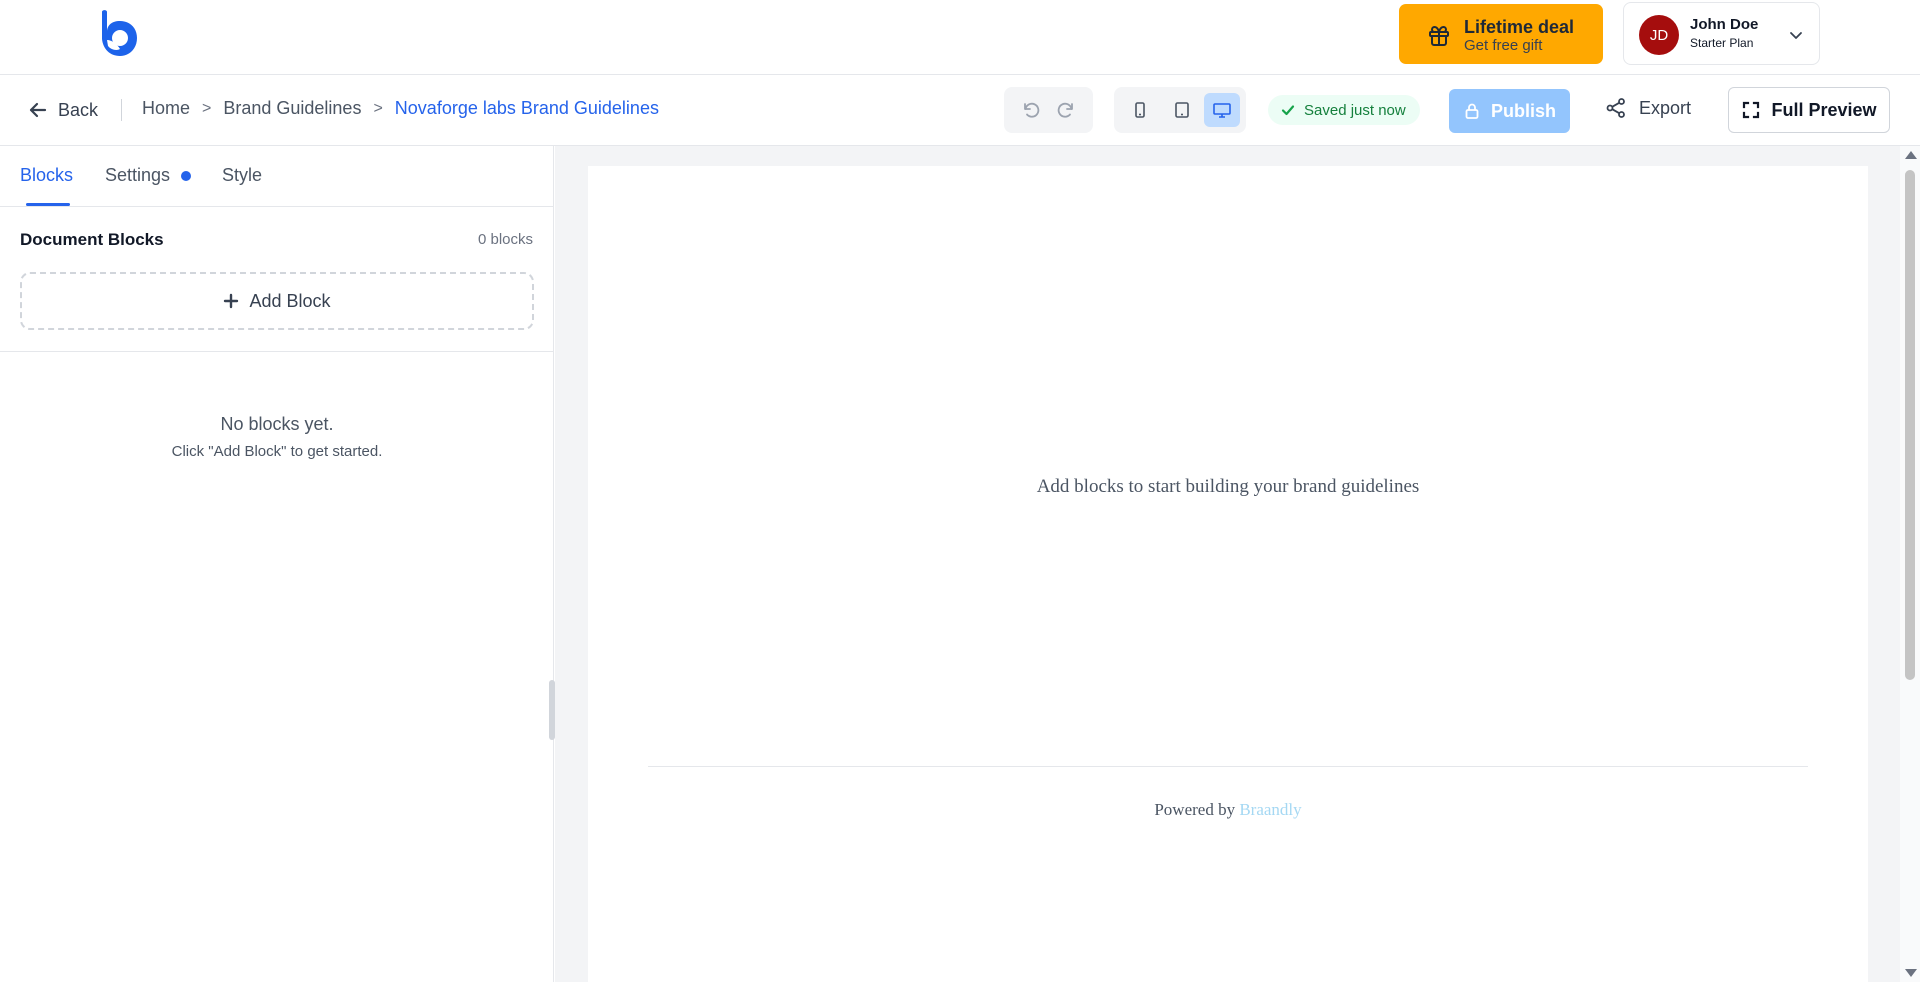 This screenshot has height=982, width=1920. What do you see at coordinates (1721, 33) in the screenshot?
I see `user-menu: JD John Doe Starter Plan` at bounding box center [1721, 33].